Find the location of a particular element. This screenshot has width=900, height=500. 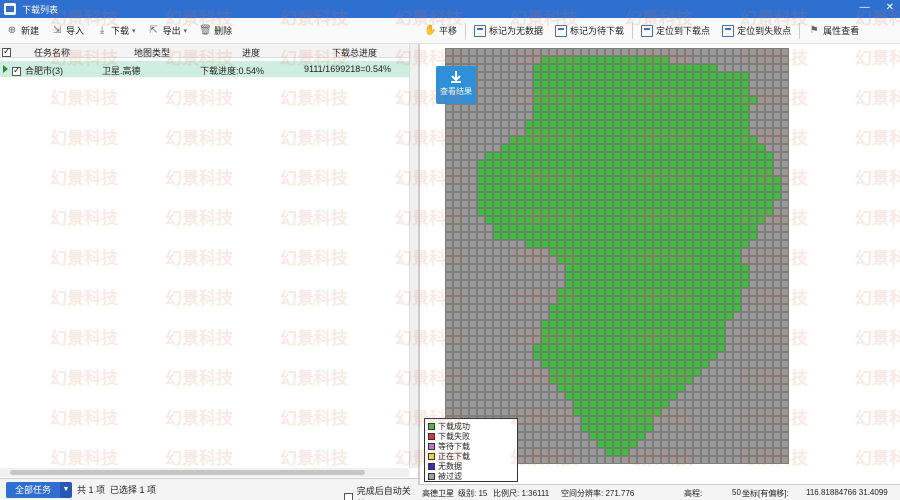

download-arrow-icon is located at coordinates (456, 77).